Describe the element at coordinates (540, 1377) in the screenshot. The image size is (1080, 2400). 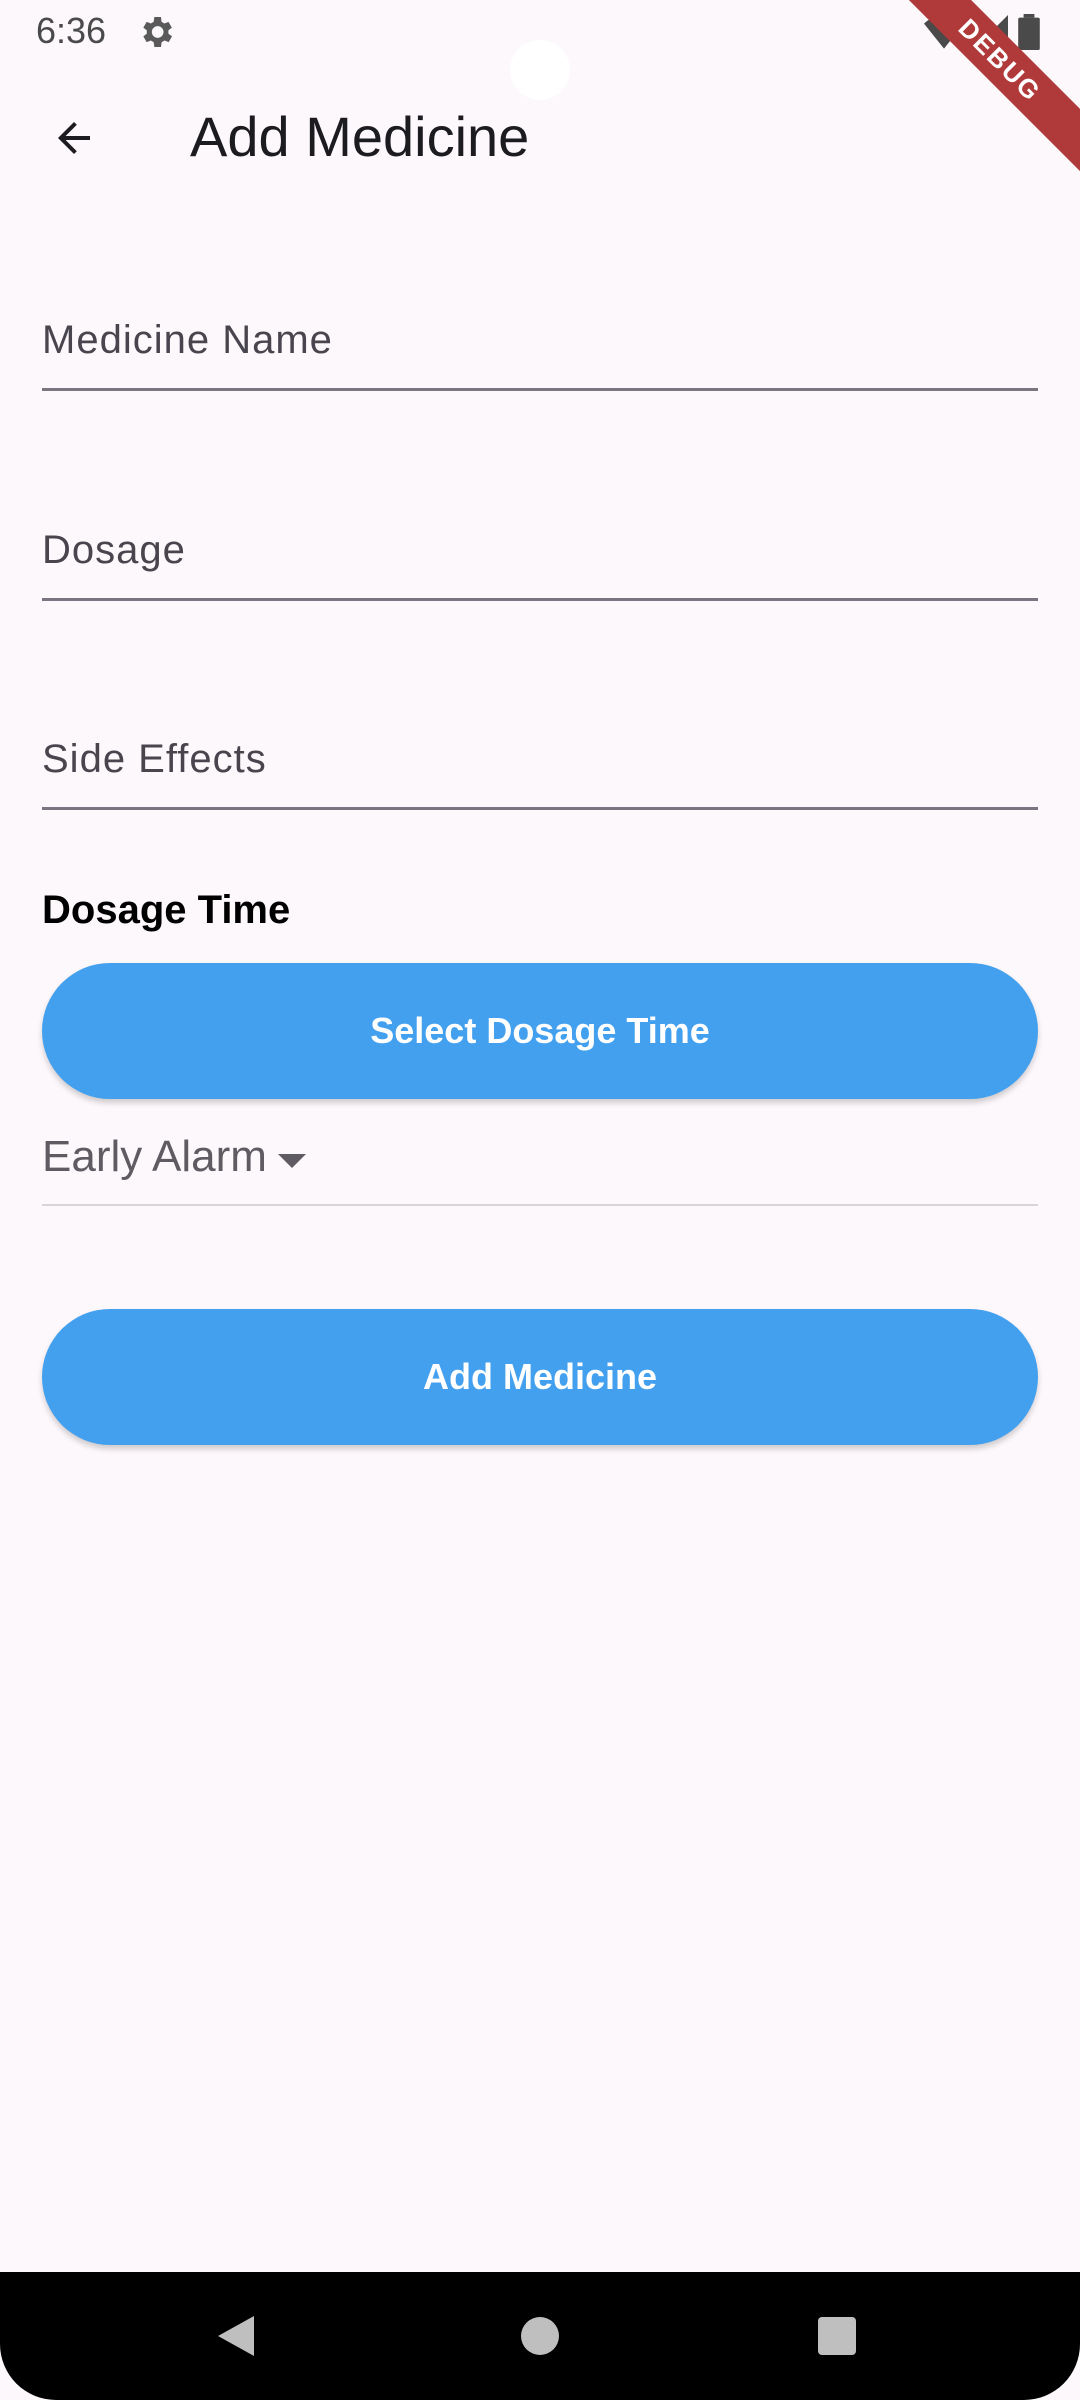
I see `add-medicine-button: Add Medicine` at that location.